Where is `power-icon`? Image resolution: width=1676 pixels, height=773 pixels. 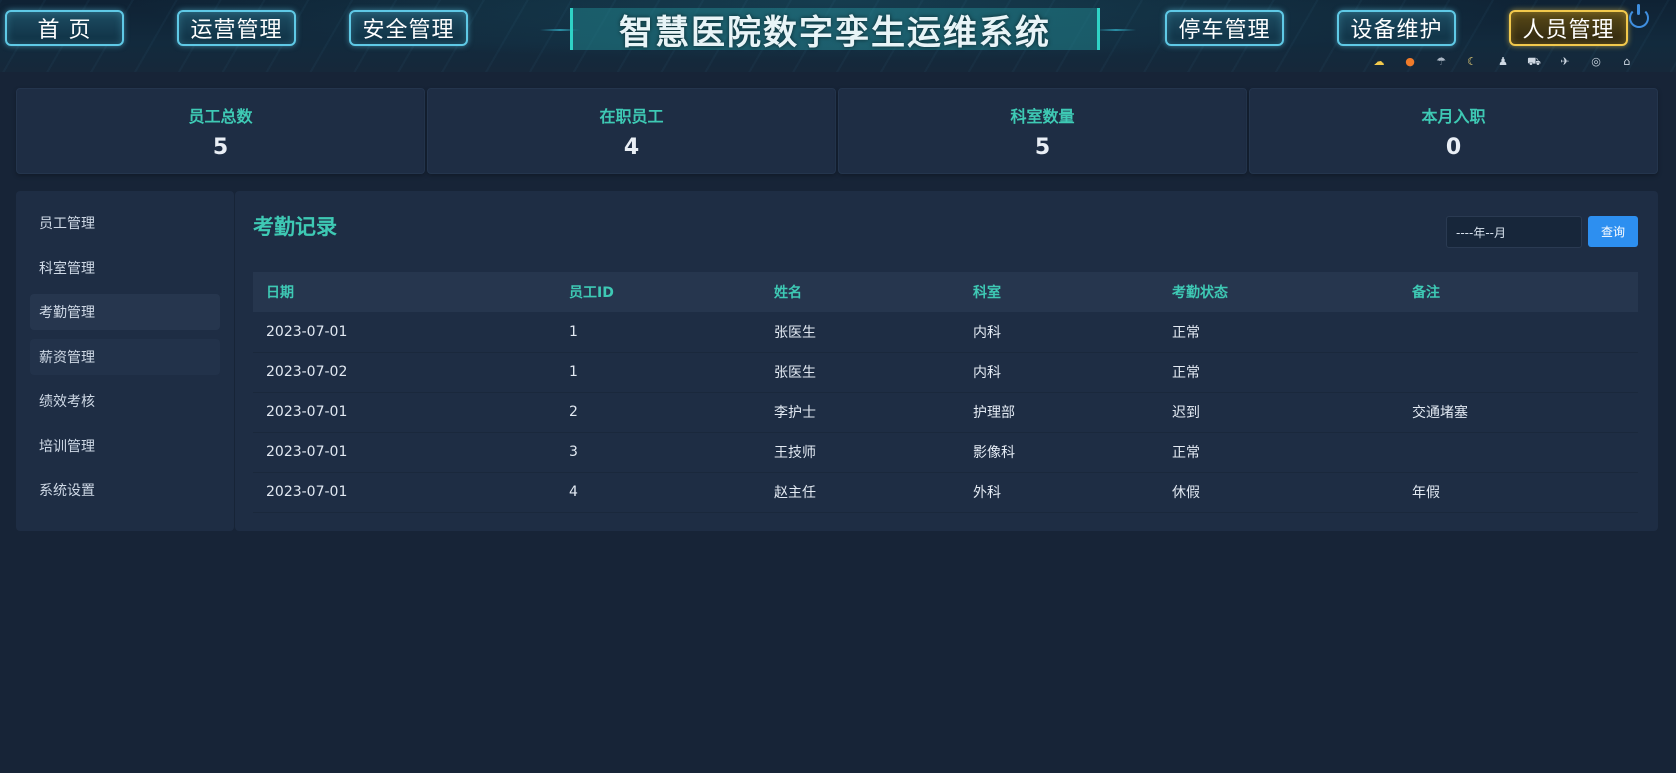
power-icon is located at coordinates (1639, 16).